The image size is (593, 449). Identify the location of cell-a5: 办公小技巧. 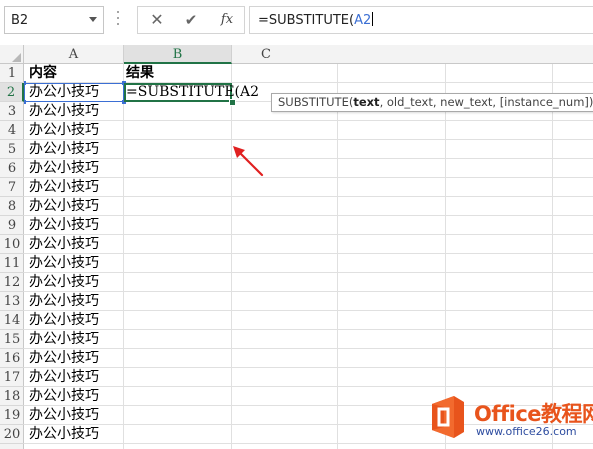
(64, 149).